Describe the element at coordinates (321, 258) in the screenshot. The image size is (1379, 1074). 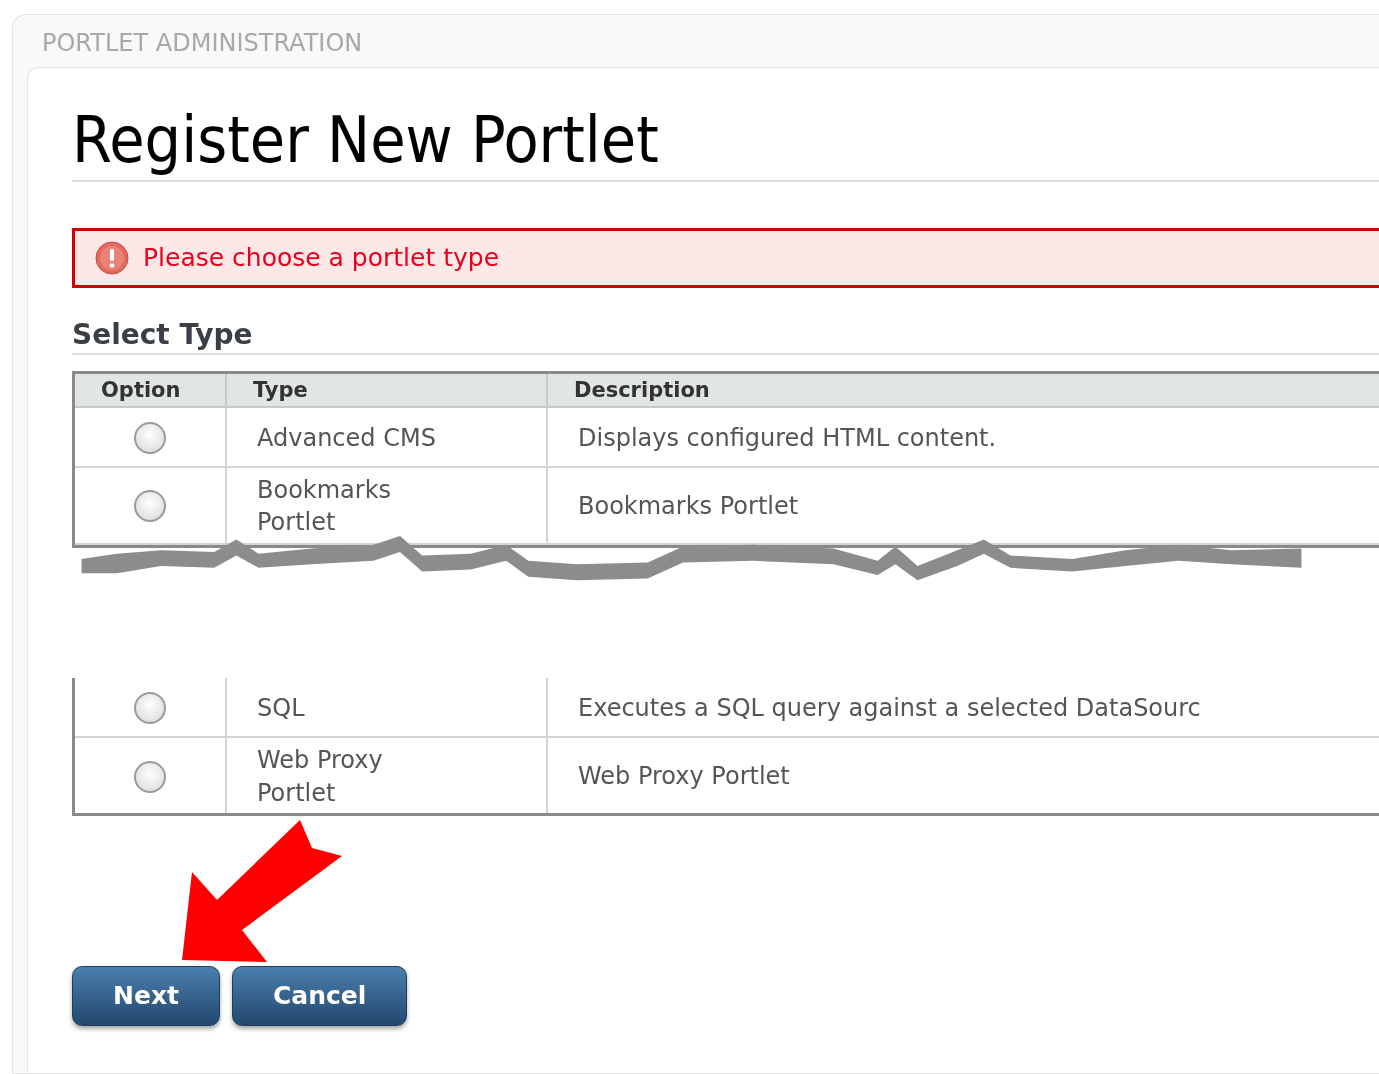
I see `error-text: Please choose a portlet type` at that location.